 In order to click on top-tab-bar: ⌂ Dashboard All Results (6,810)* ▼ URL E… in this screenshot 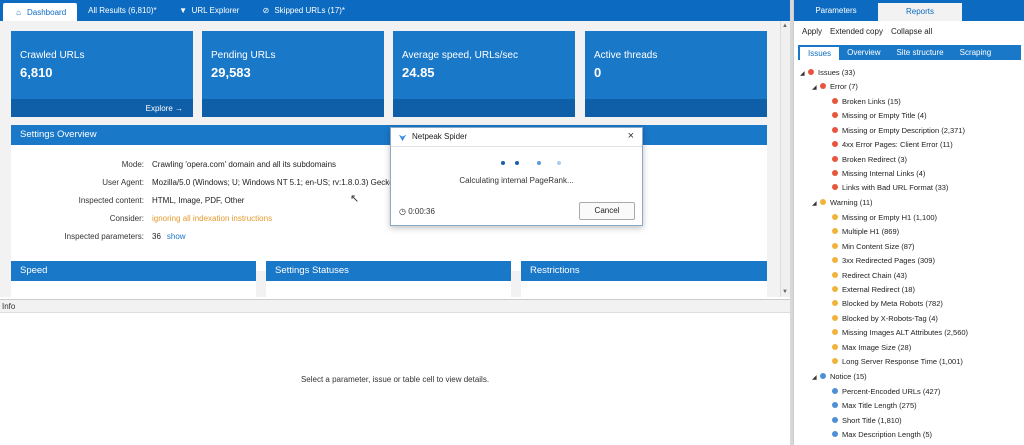, I will do `click(395, 10)`.